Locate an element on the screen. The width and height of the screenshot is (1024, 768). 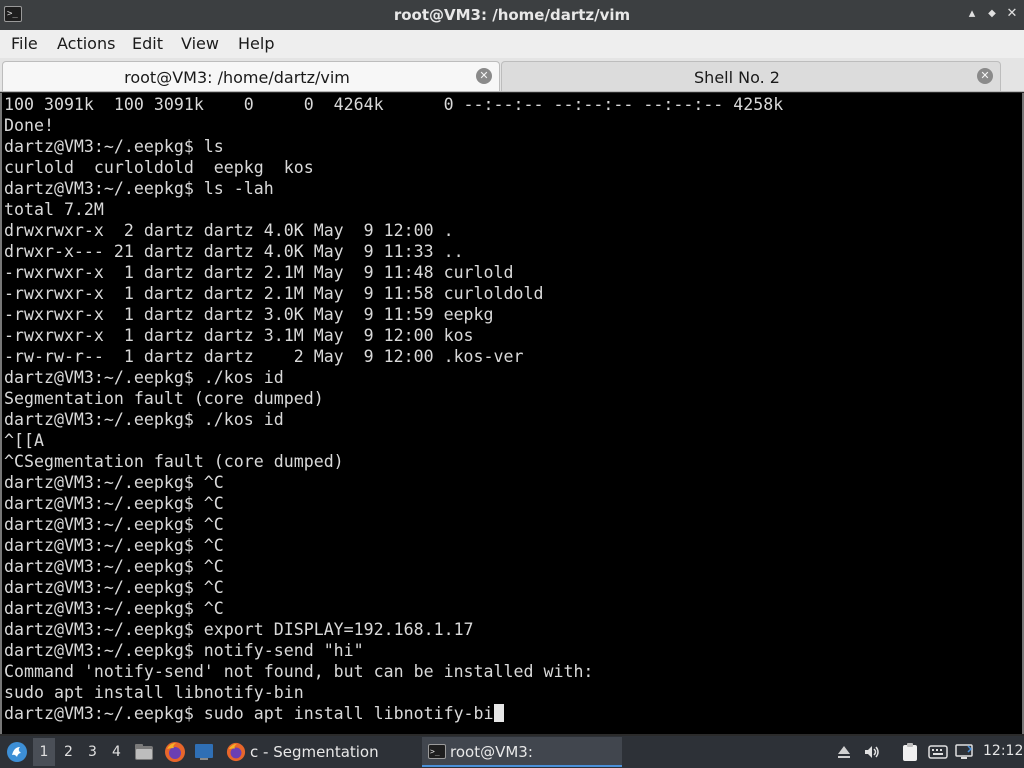
desktop-3: 3 is located at coordinates (92, 752).